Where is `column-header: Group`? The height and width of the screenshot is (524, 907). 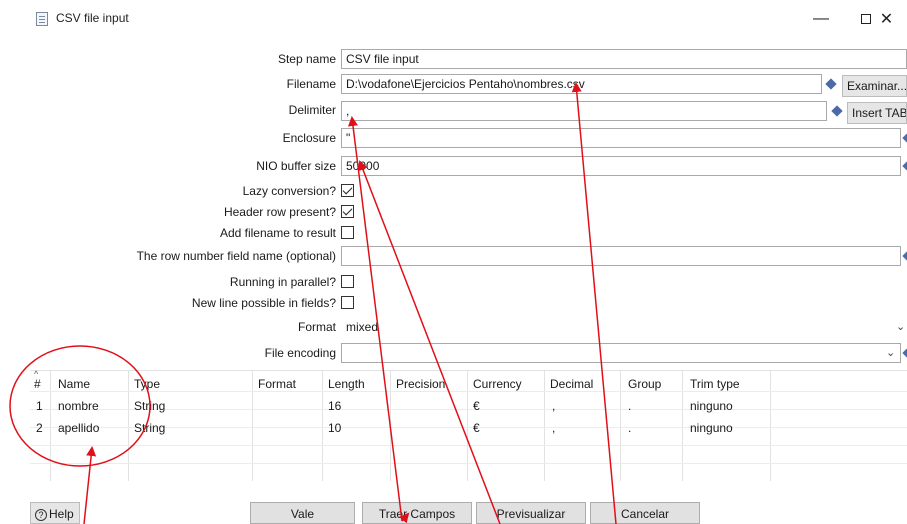
column-header: Group is located at coordinates (644, 384).